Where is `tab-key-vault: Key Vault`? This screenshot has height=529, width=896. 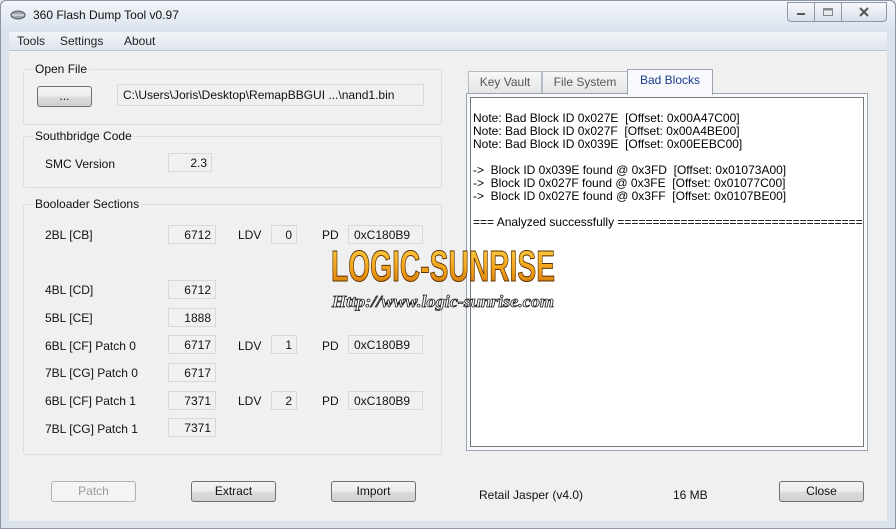 tab-key-vault: Key Vault is located at coordinates (505, 82).